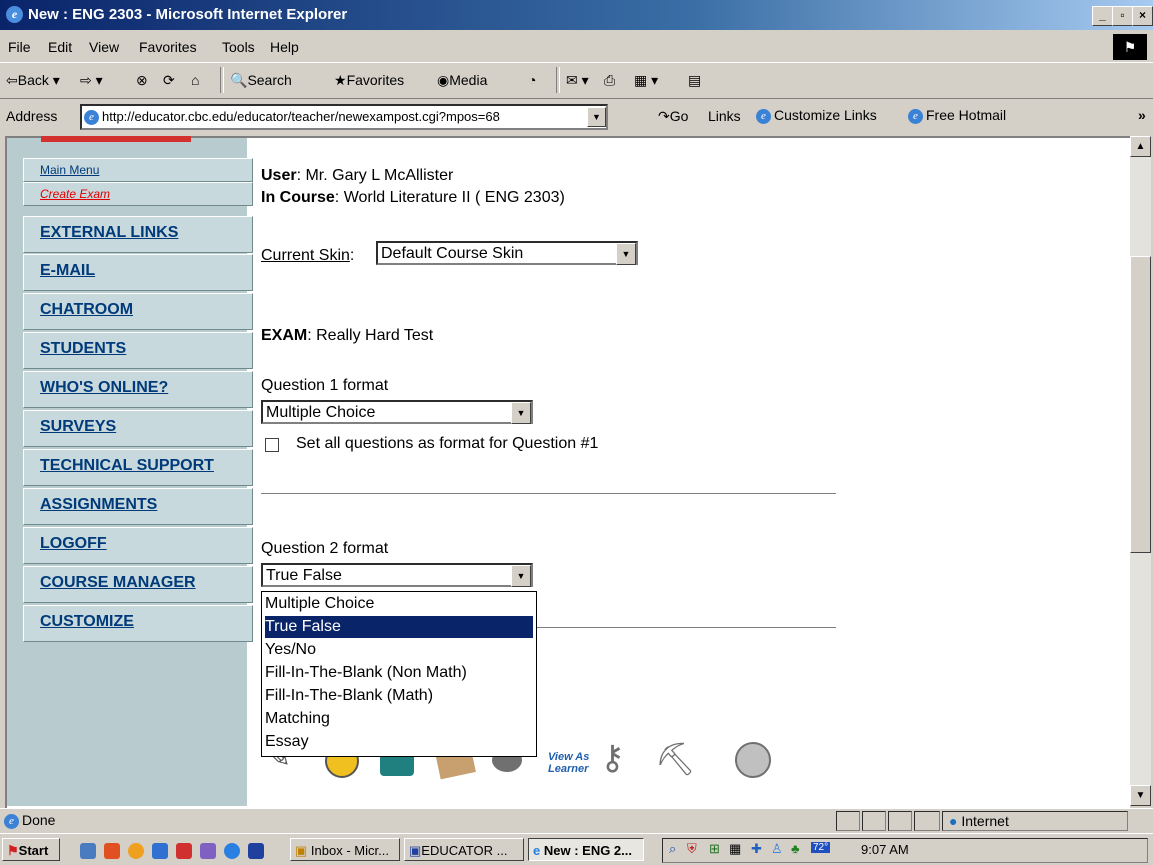 The width and height of the screenshot is (1153, 865). I want to click on stop-icon: ⊗, so click(142, 80).